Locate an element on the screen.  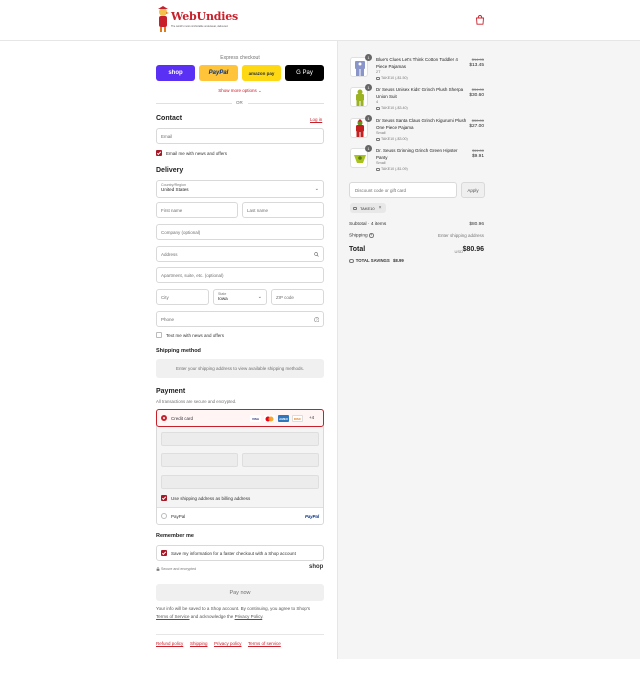
company-field: Company (optional) is located at coordinates (240, 232).